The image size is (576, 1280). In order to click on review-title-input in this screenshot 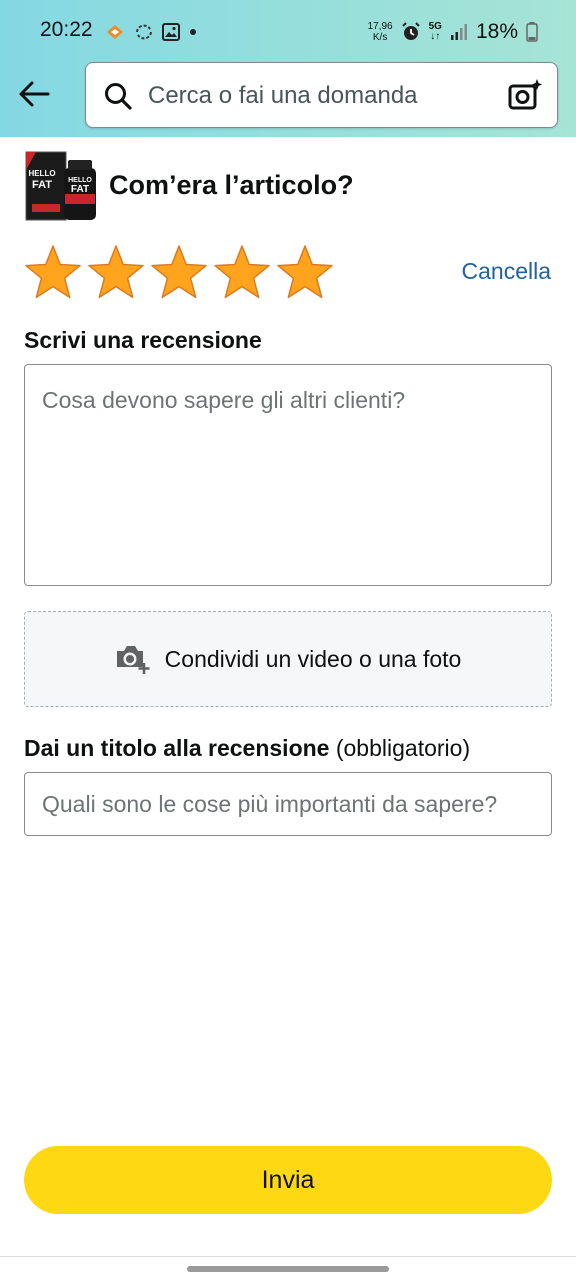, I will do `click(288, 804)`.